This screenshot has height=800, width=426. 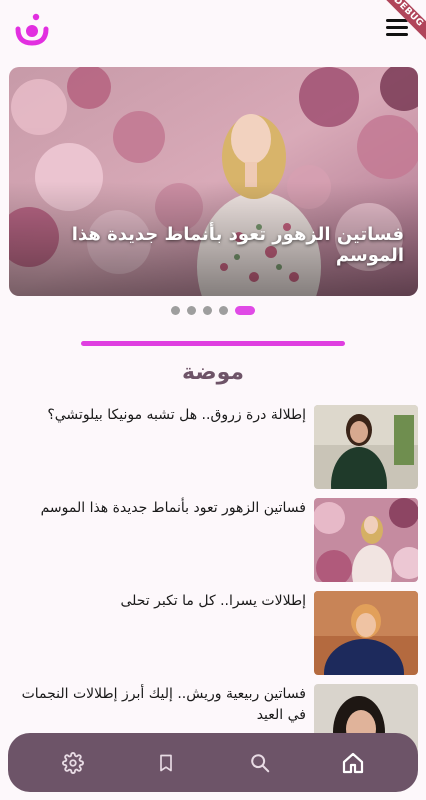 I want to click on nav-search, so click(x=260, y=763).